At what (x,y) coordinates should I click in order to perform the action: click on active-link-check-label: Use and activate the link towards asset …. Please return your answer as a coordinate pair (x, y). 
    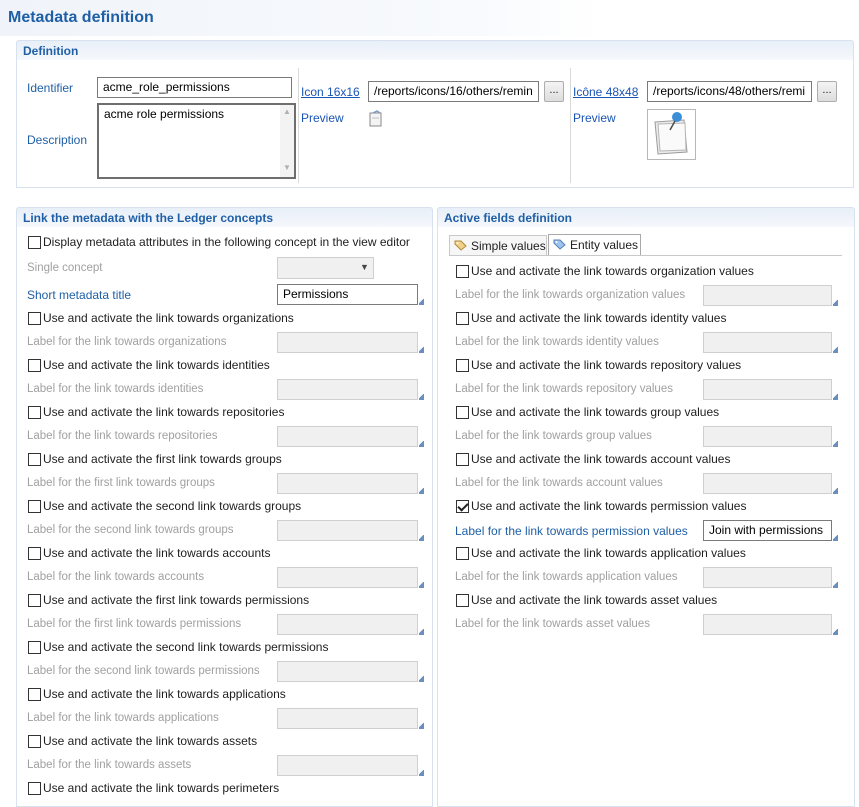
    Looking at the image, I should click on (594, 600).